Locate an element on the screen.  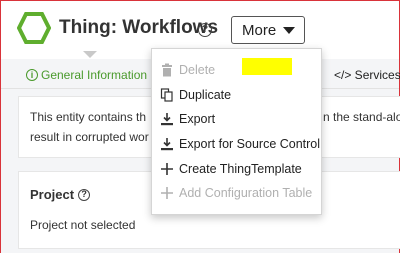
menu-item-label: Add Configuration Table is located at coordinates (246, 193).